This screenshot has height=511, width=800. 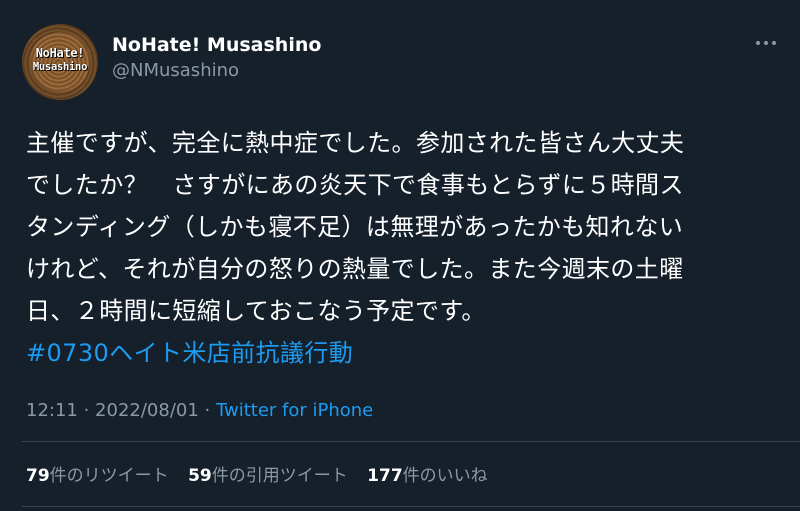 I want to click on tweet-text-line: 主催ですが、完全に熱中症でした。参加された皆さん大丈夫, so click(x=355, y=143).